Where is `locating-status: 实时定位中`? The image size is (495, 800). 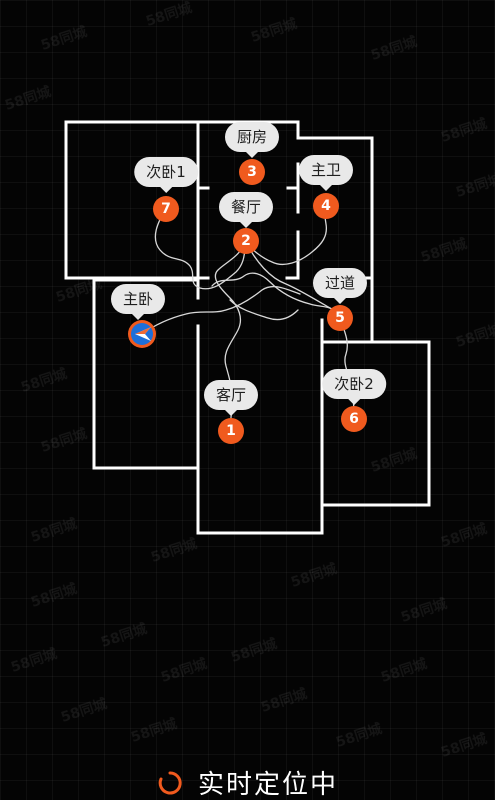 locating-status: 实时定位中 is located at coordinates (247, 782).